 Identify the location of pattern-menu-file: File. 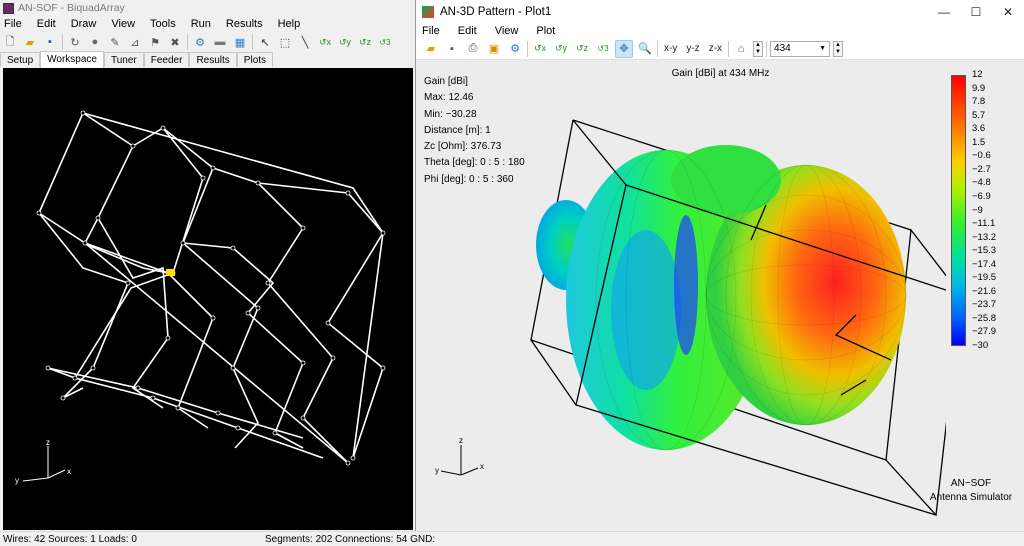
(431, 31).